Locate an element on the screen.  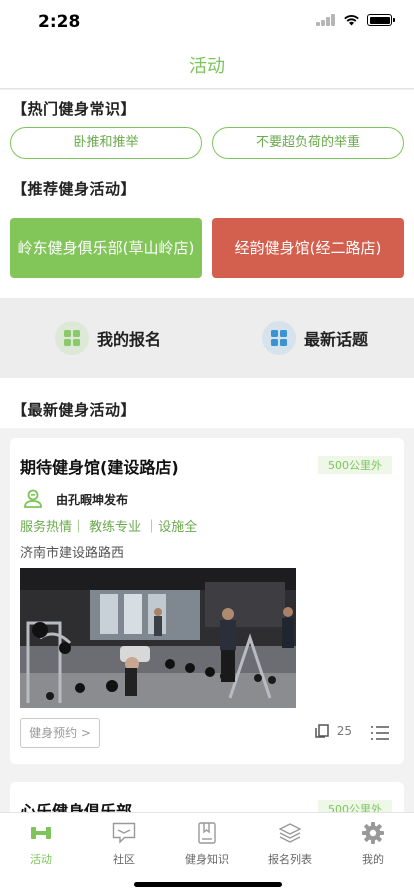
book-icon is located at coordinates (207, 833).